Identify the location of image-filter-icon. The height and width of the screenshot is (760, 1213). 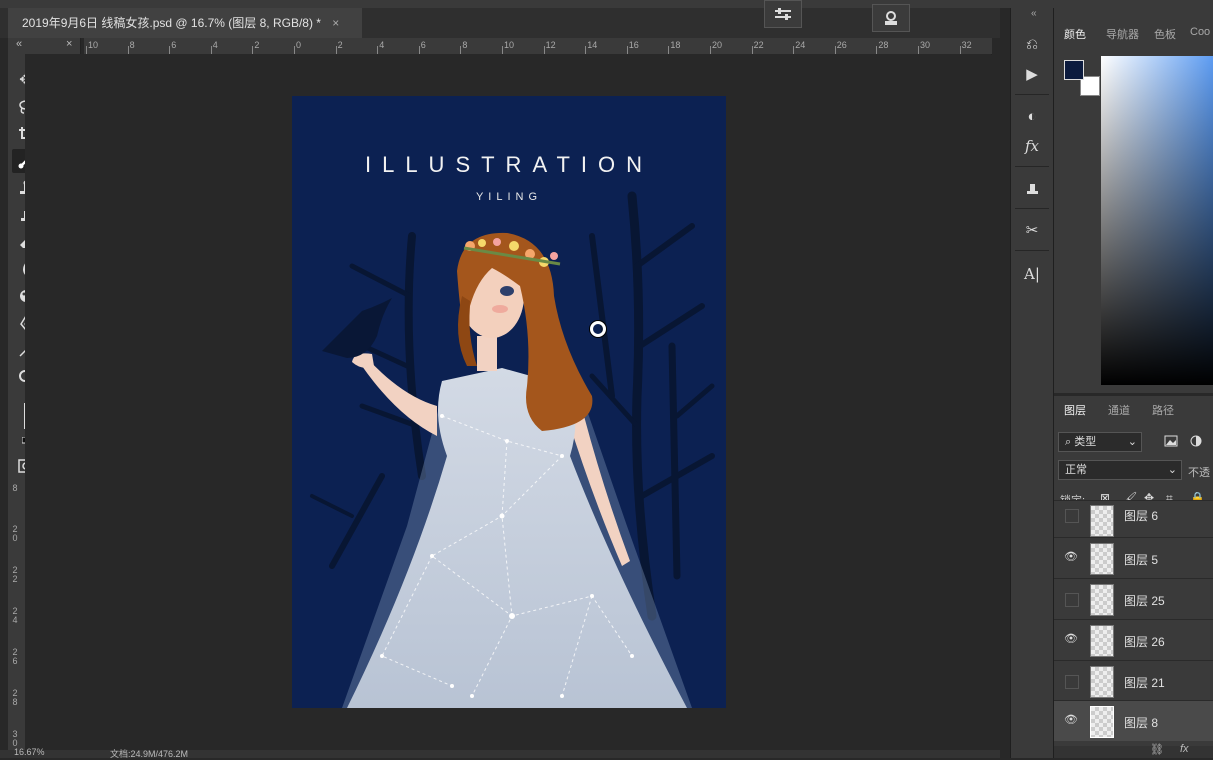
(1171, 443).